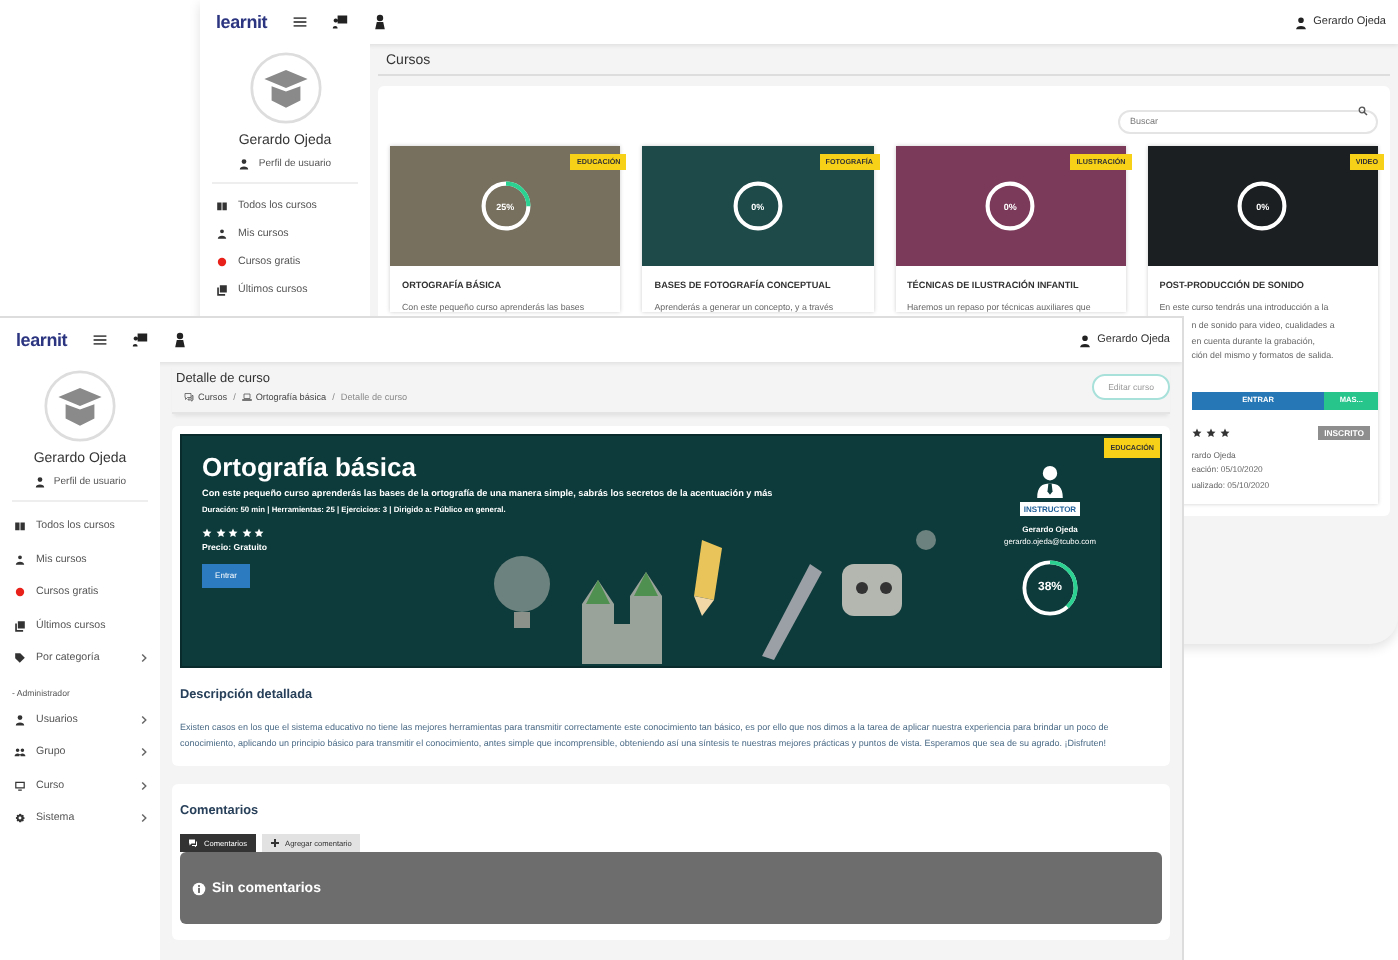 The width and height of the screenshot is (1398, 960). What do you see at coordinates (20, 658) in the screenshot?
I see `tag-icon` at bounding box center [20, 658].